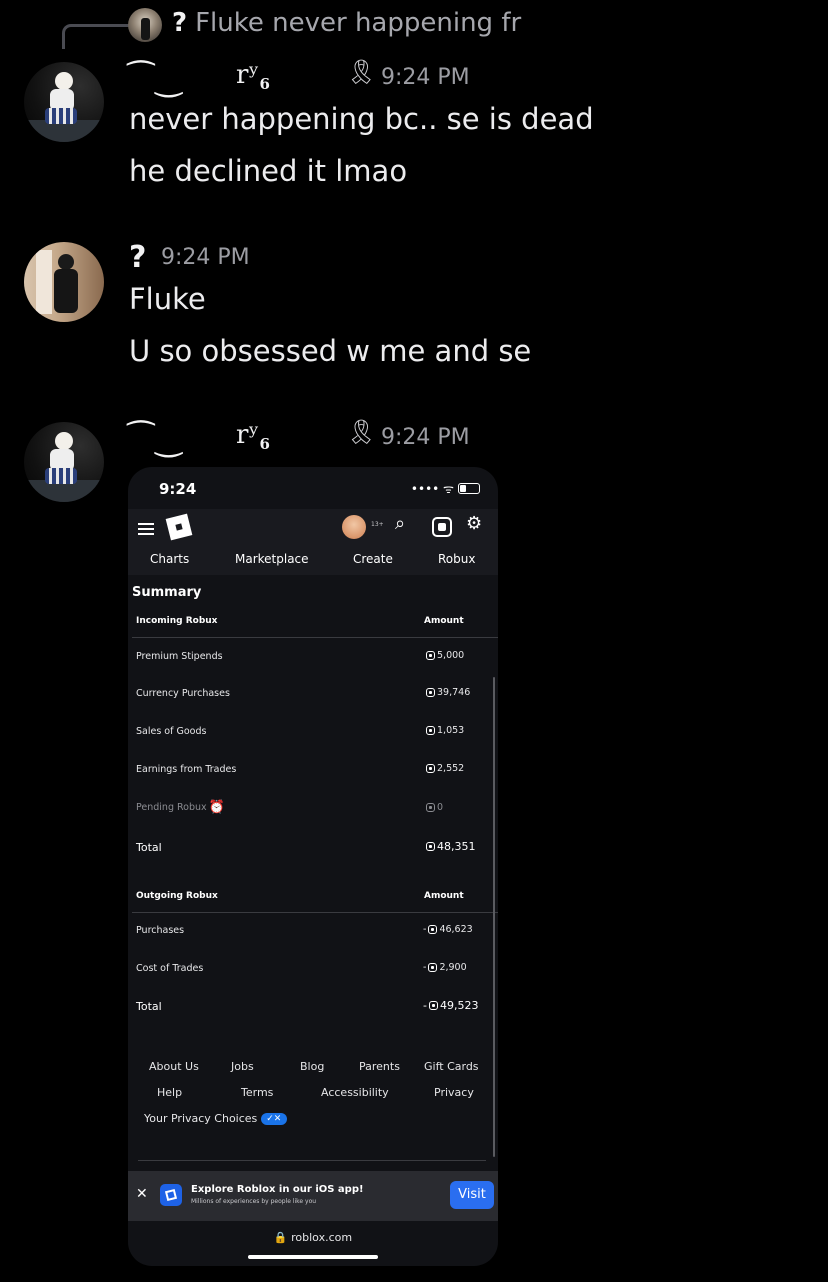 This screenshot has width=828, height=1282. Describe the element at coordinates (361, 119) in the screenshot. I see `message-text: never happening bc.. se is dead` at that location.